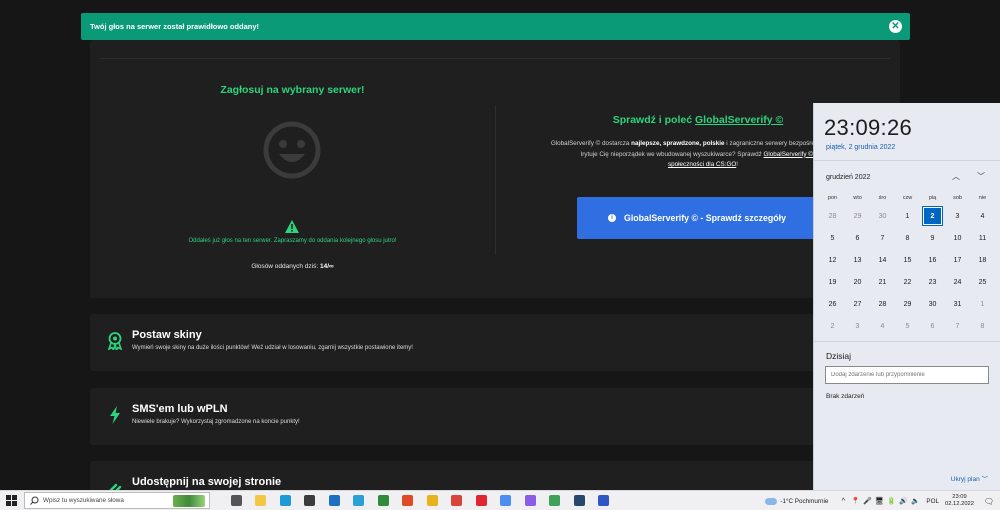 The image size is (1000, 510). What do you see at coordinates (839, 356) in the screenshot?
I see `today-label: Dzisiaj` at bounding box center [839, 356].